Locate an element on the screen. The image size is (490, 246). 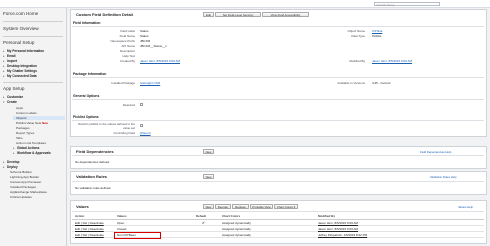
sidebar-item-chatter-settings: ▸ My Chatter Settings is located at coordinates (20, 71).